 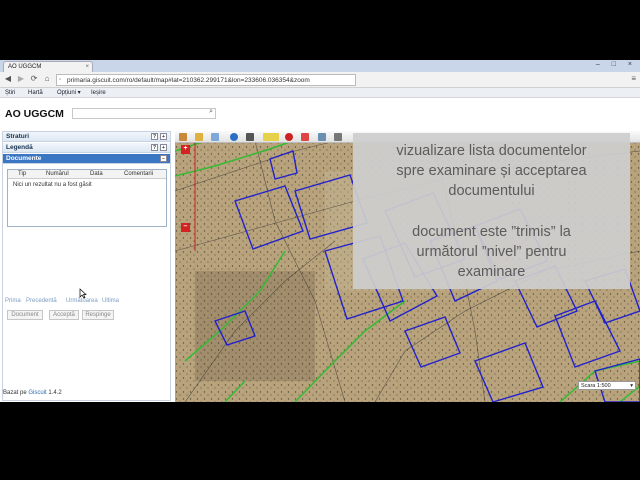 What do you see at coordinates (138, 174) in the screenshot?
I see `column-header: Comentarii` at bounding box center [138, 174].